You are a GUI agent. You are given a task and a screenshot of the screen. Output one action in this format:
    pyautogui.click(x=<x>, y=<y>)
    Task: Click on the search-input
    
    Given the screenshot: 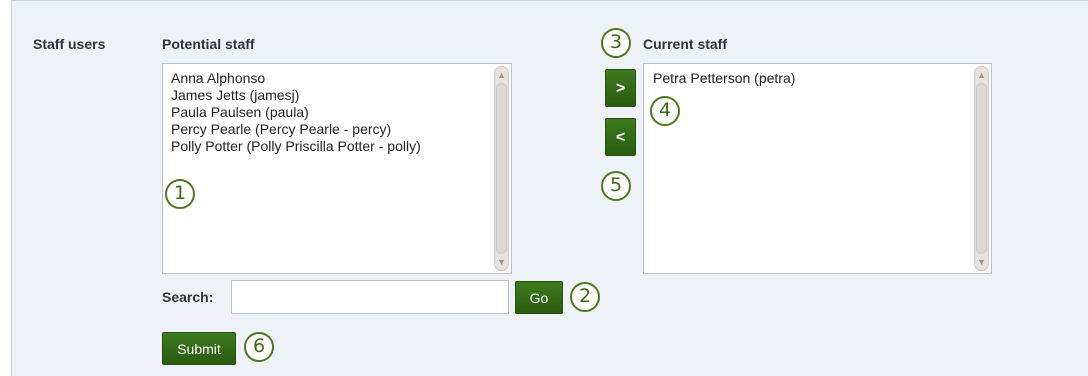 What is the action you would take?
    pyautogui.click(x=370, y=297)
    